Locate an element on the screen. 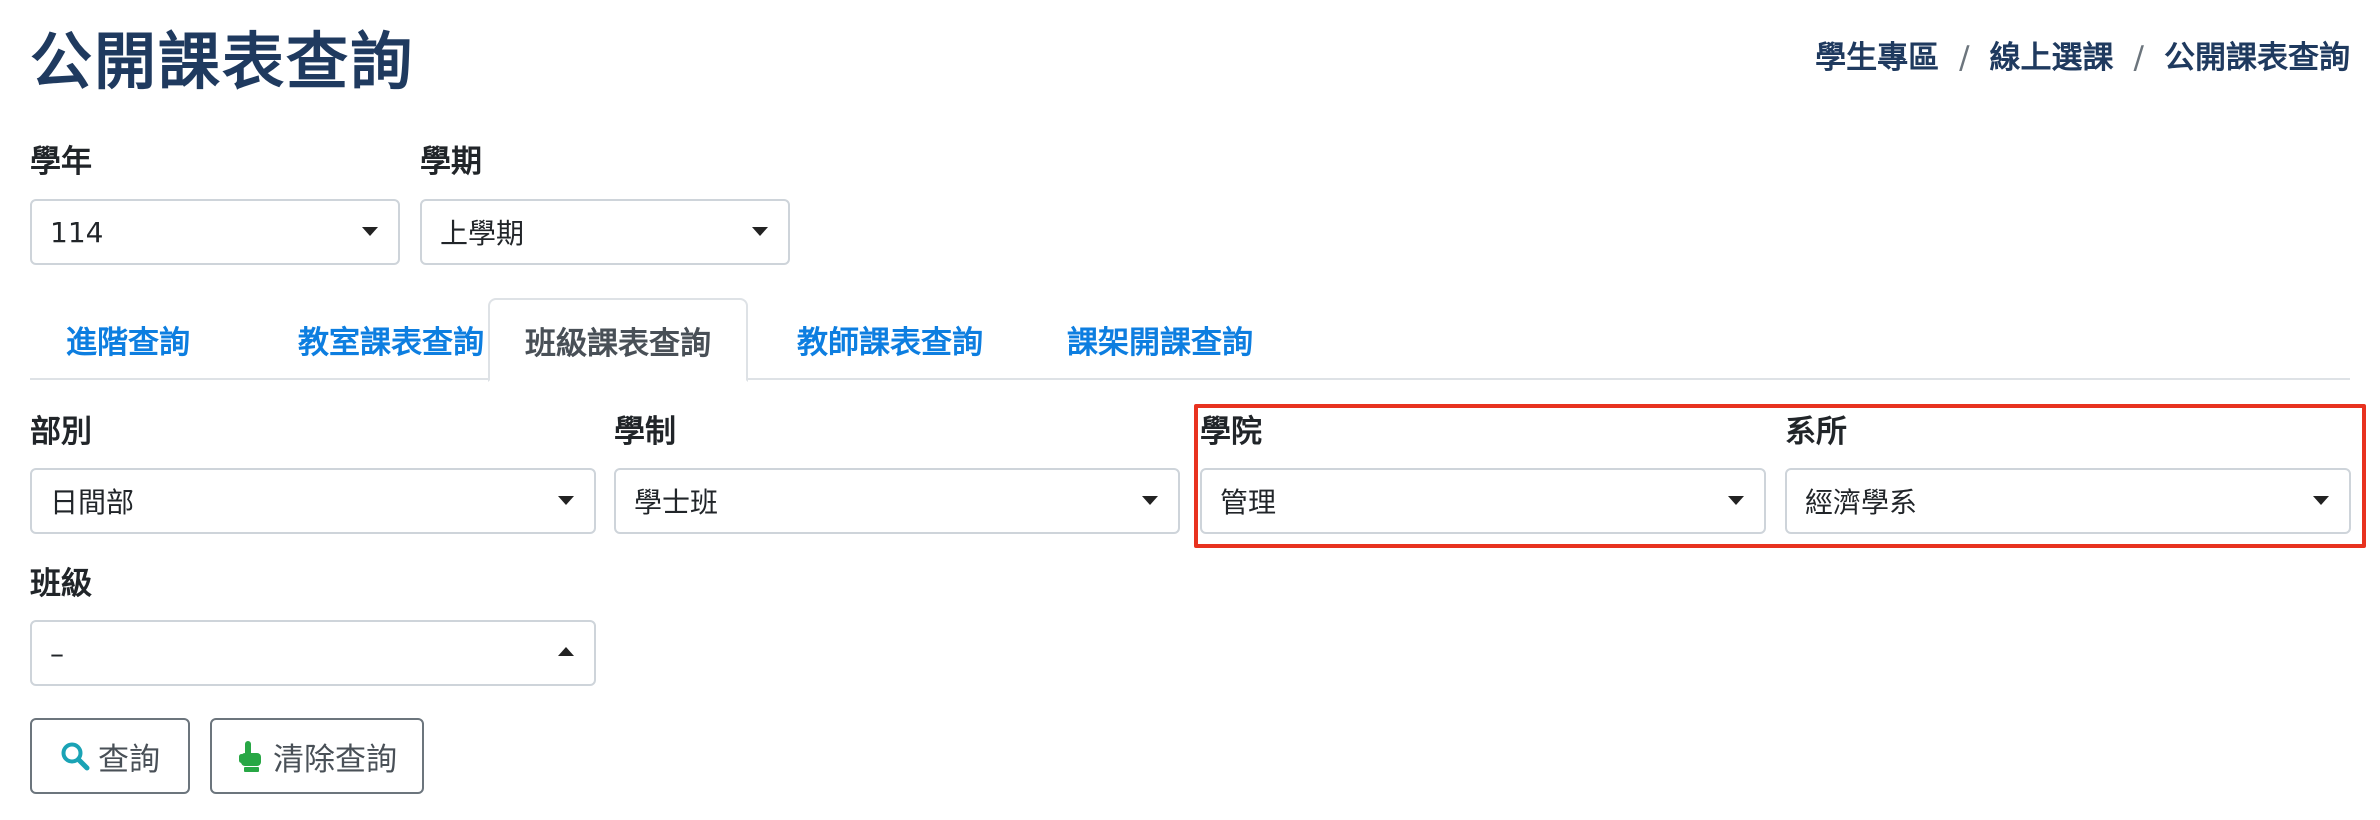  breadcrumb-item-online-course-selection: 線上選課 is located at coordinates (2052, 58).